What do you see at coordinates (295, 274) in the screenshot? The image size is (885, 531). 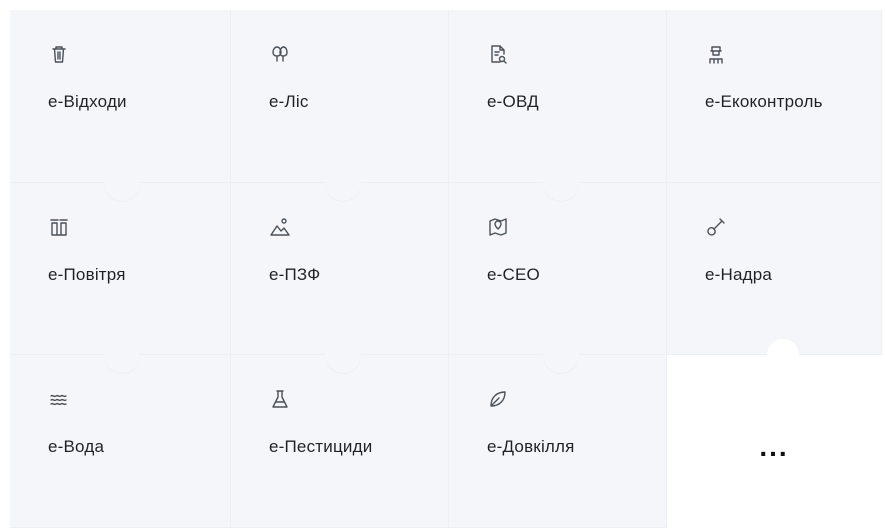 I see `tile-label: e-ПЗФ` at bounding box center [295, 274].